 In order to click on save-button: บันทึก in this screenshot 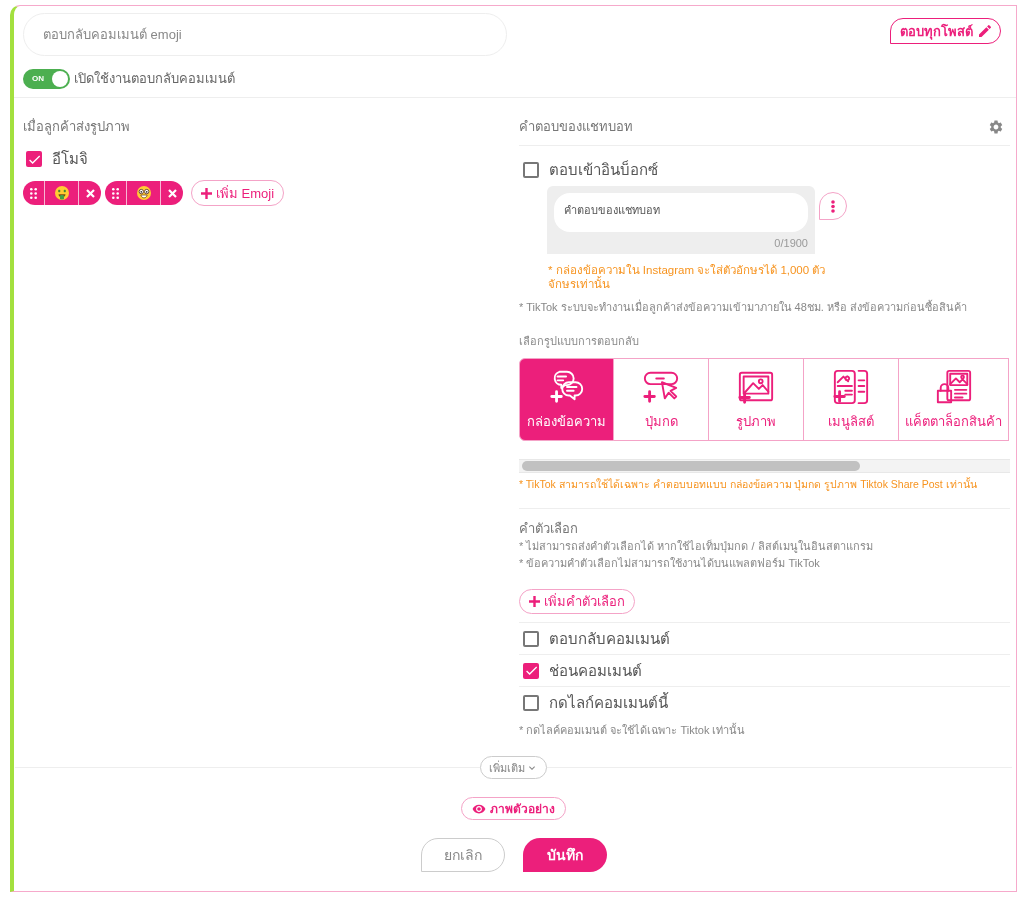, I will do `click(564, 855)`.